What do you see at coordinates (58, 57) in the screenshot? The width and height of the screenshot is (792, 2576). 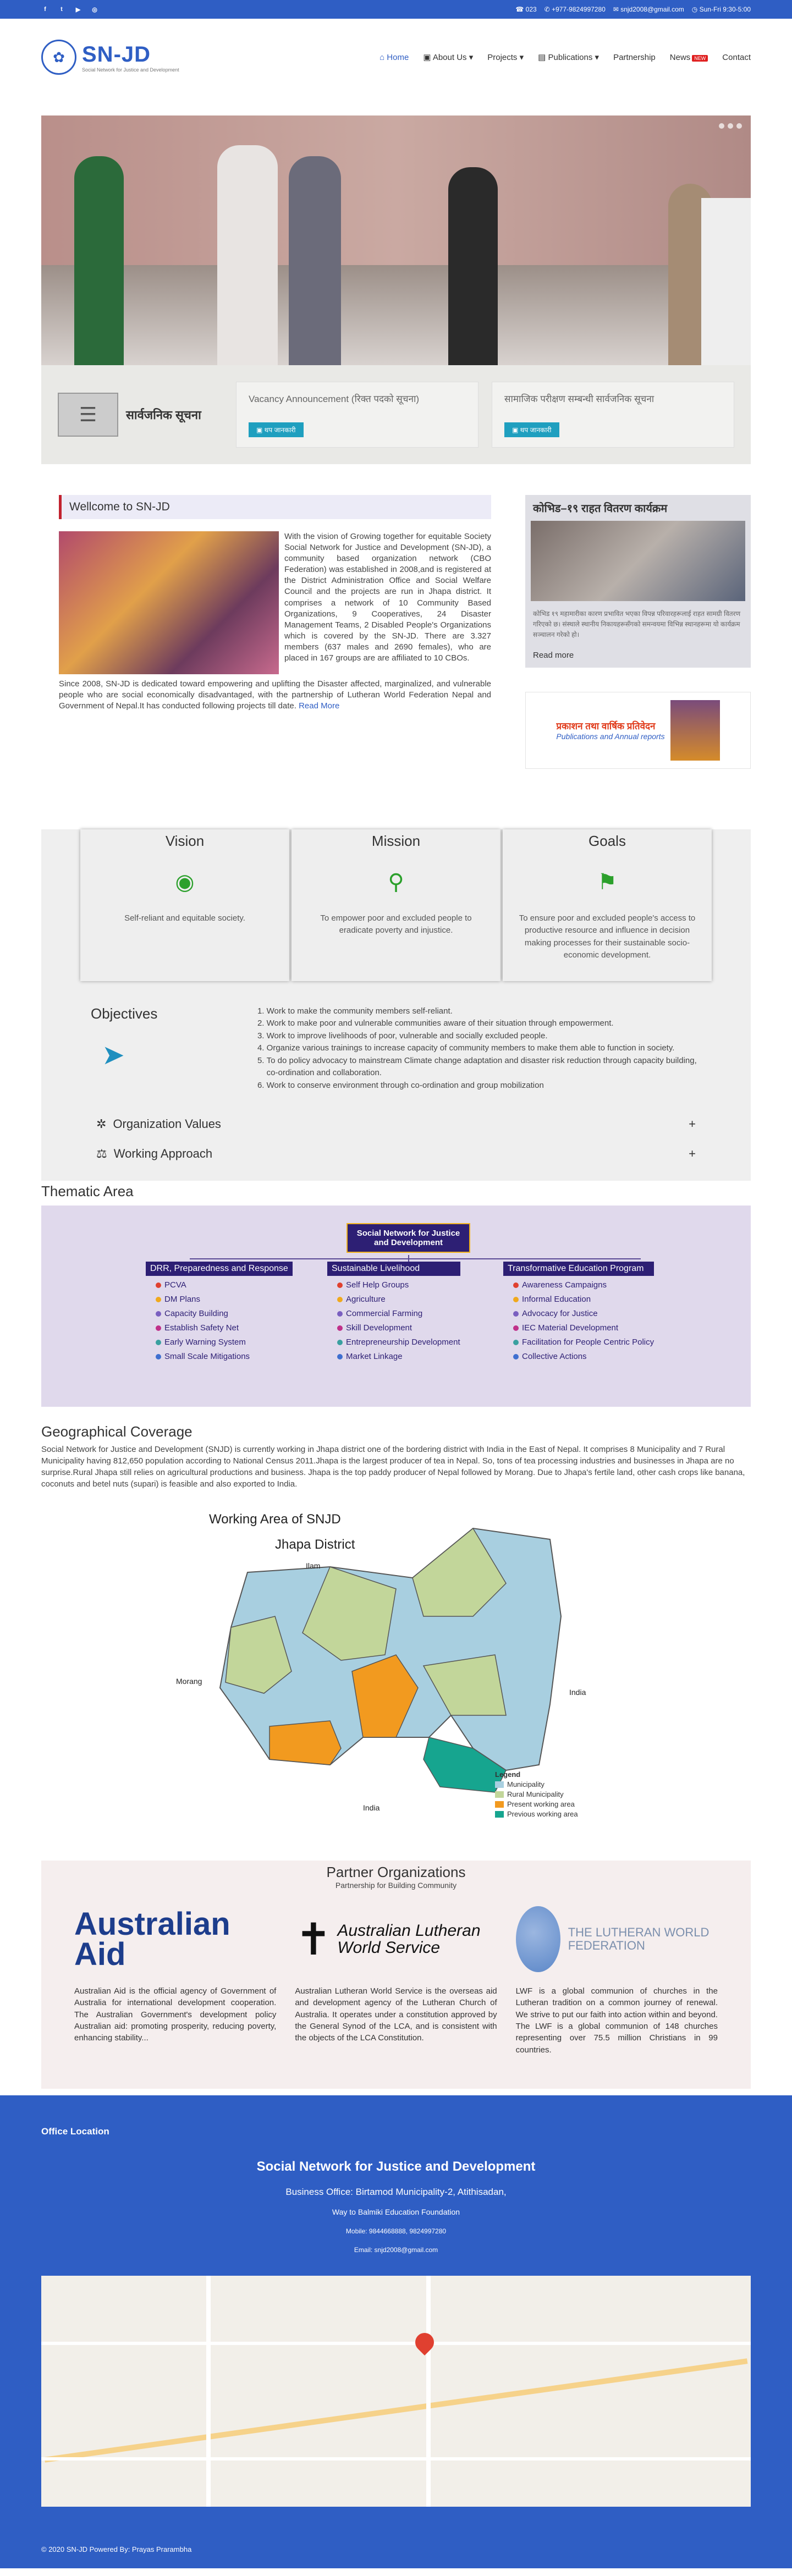 I see `logo-emblem-icon: ✿` at bounding box center [58, 57].